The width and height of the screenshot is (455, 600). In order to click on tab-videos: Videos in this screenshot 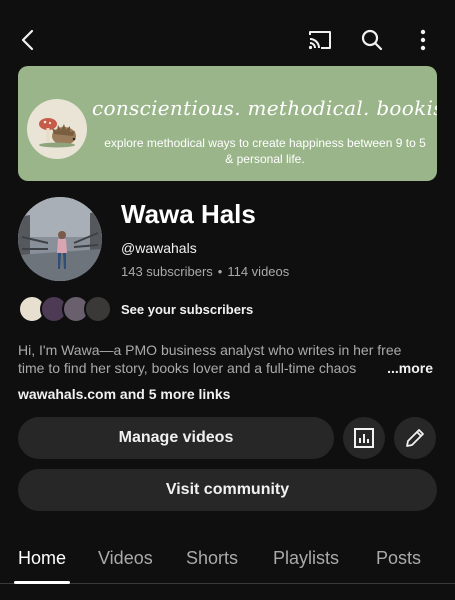, I will do `click(125, 558)`.